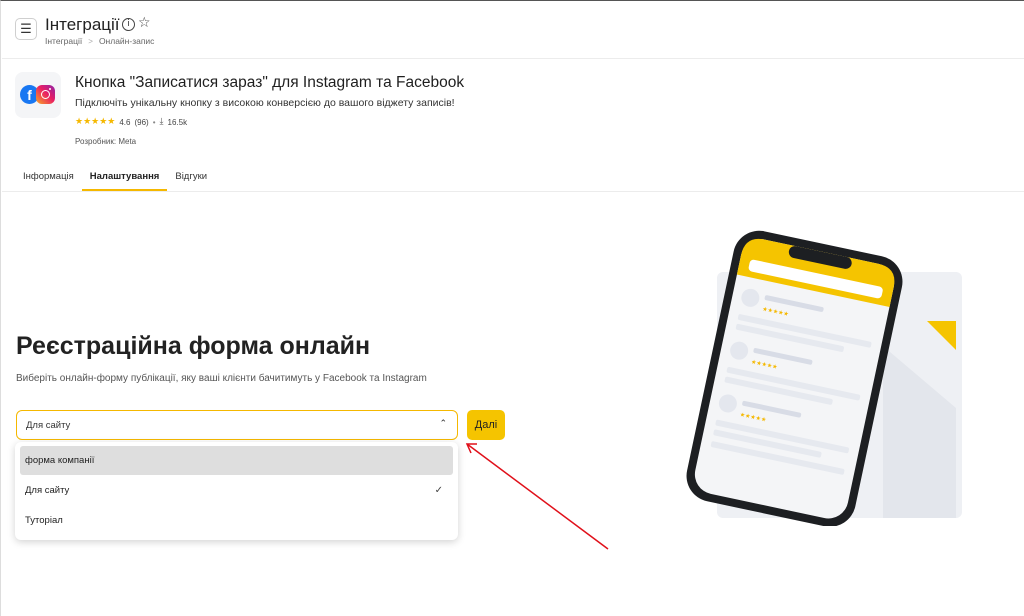  I want to click on breadcrumb-item-online-booking: Онлайн-запис, so click(127, 41).